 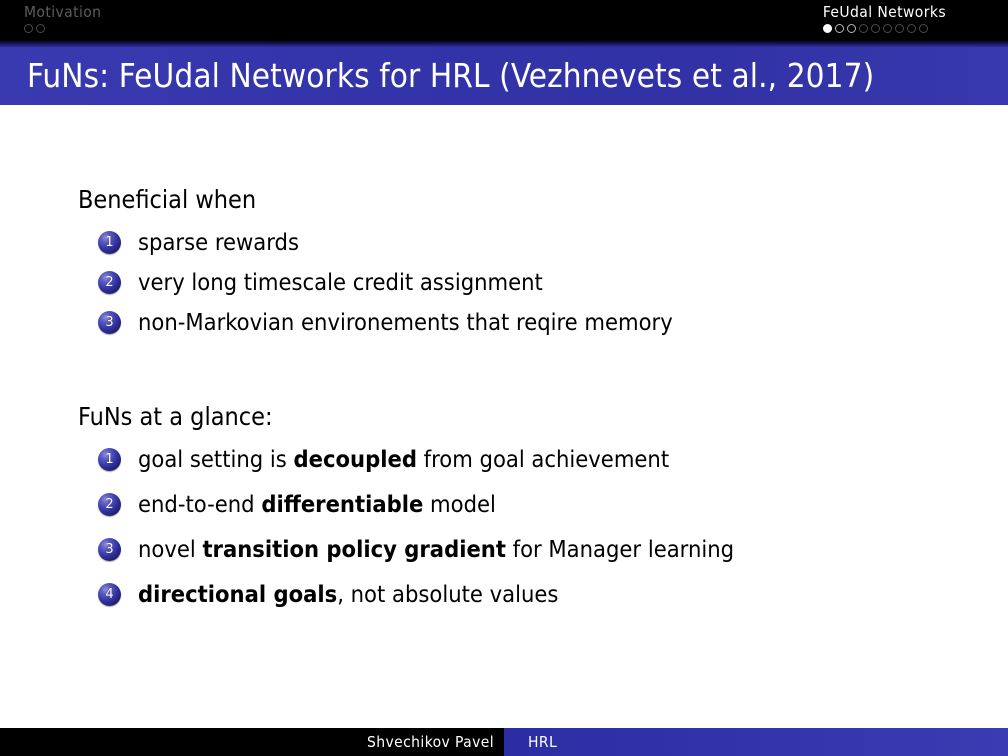 I want to click on emphasis-text: decoupled, so click(x=355, y=459).